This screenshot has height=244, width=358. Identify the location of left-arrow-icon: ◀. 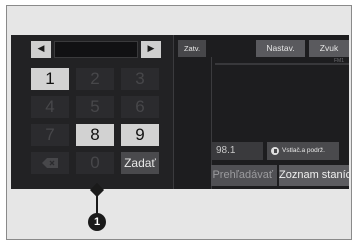
(41, 49).